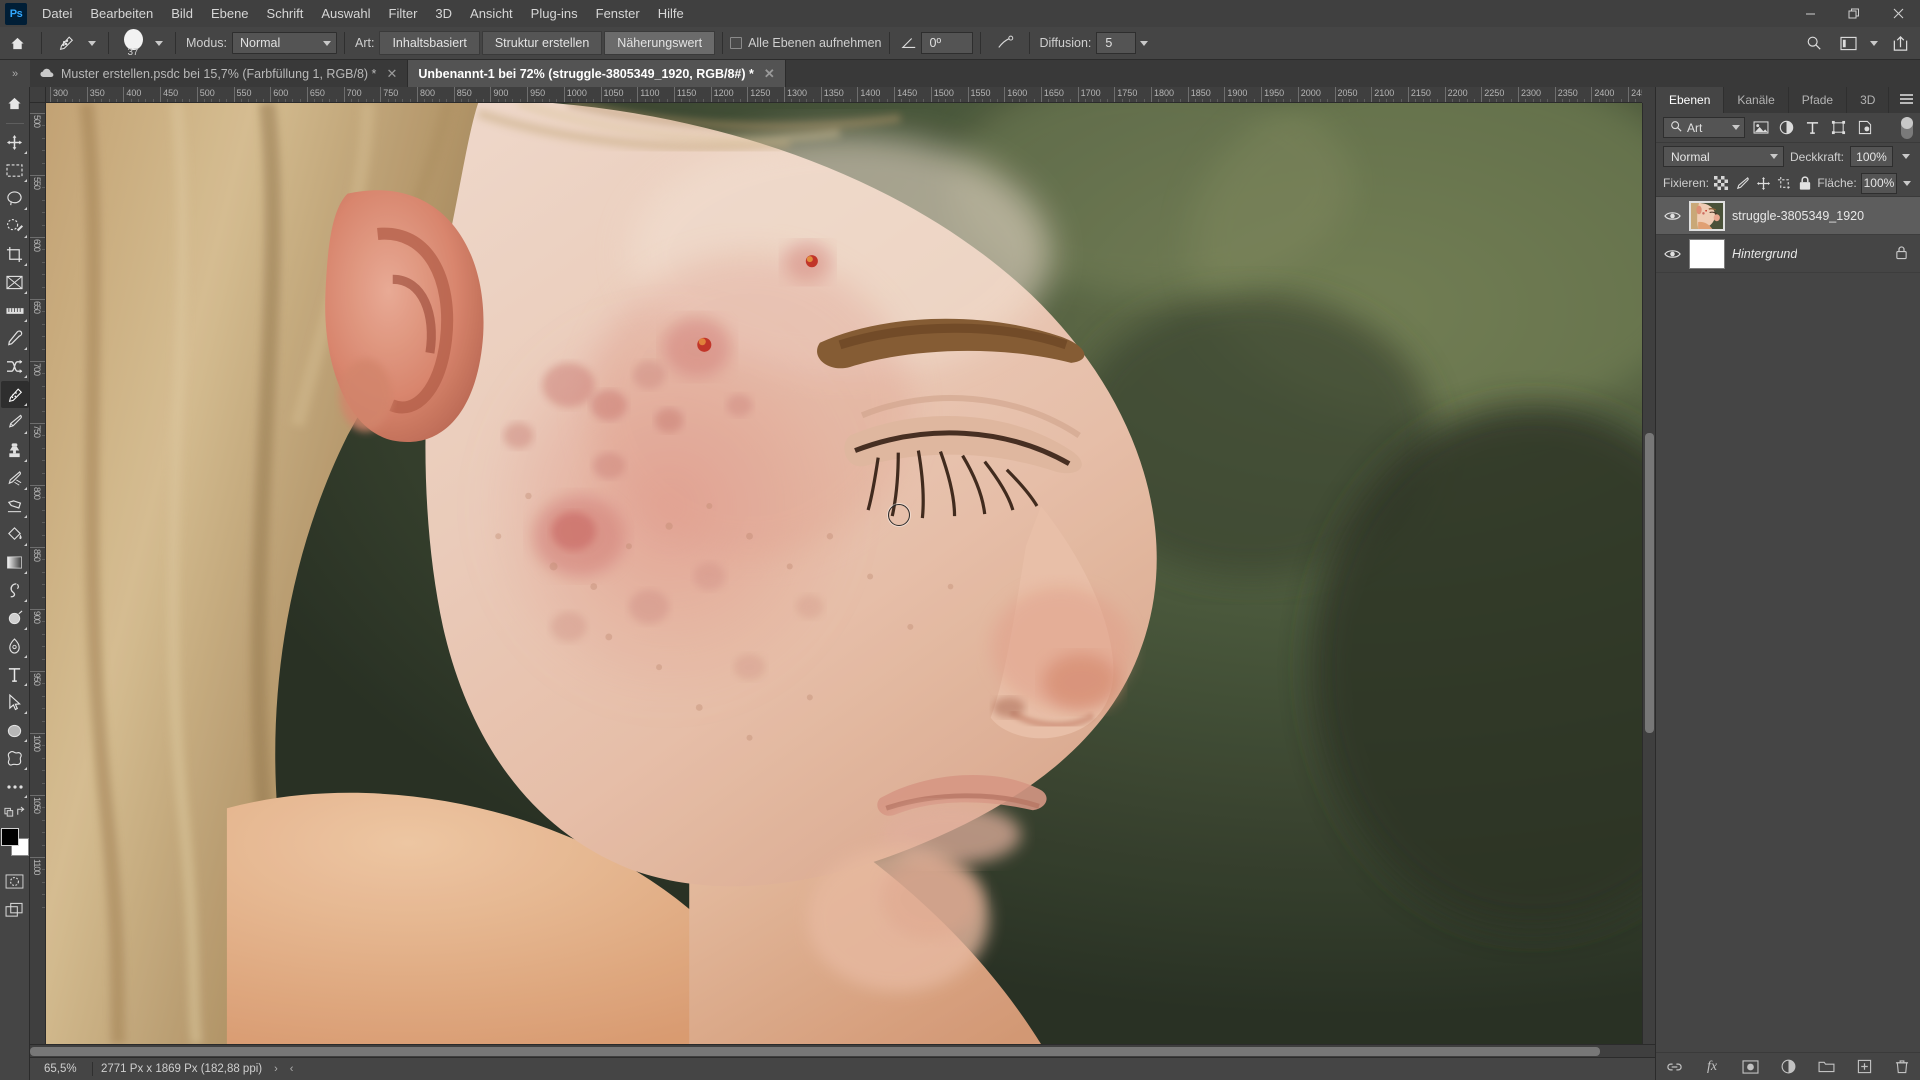  What do you see at coordinates (285, 13) in the screenshot?
I see `menu-item-schrift: Schrift` at bounding box center [285, 13].